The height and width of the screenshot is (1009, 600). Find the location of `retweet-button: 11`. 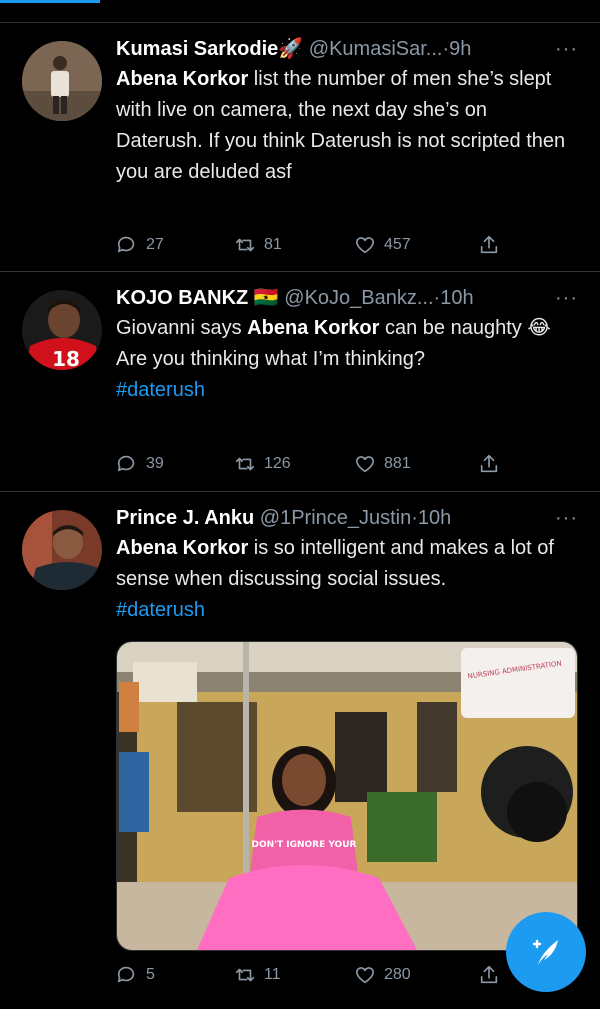

retweet-button: 11 is located at coordinates (294, 975).